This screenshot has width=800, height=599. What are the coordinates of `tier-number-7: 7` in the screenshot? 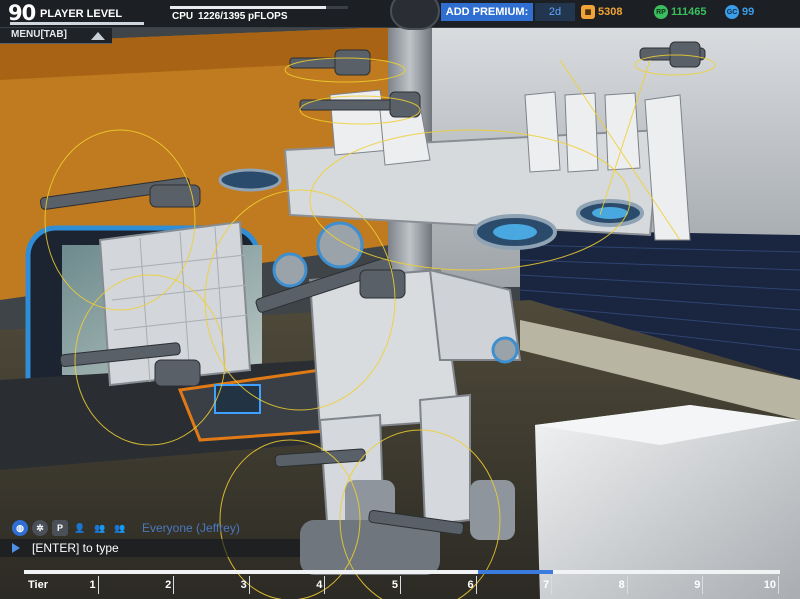 It's located at (546, 585).